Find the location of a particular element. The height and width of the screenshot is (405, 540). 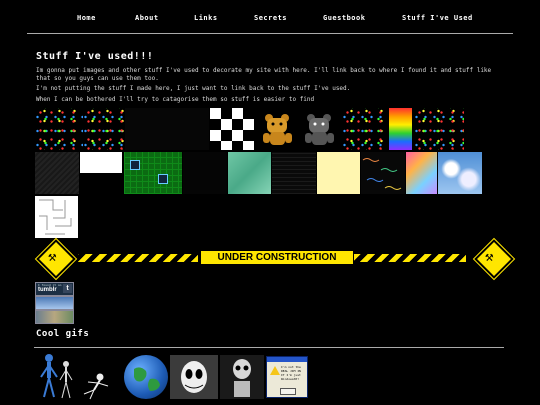

hazard-stripe-left is located at coordinates (138, 258).